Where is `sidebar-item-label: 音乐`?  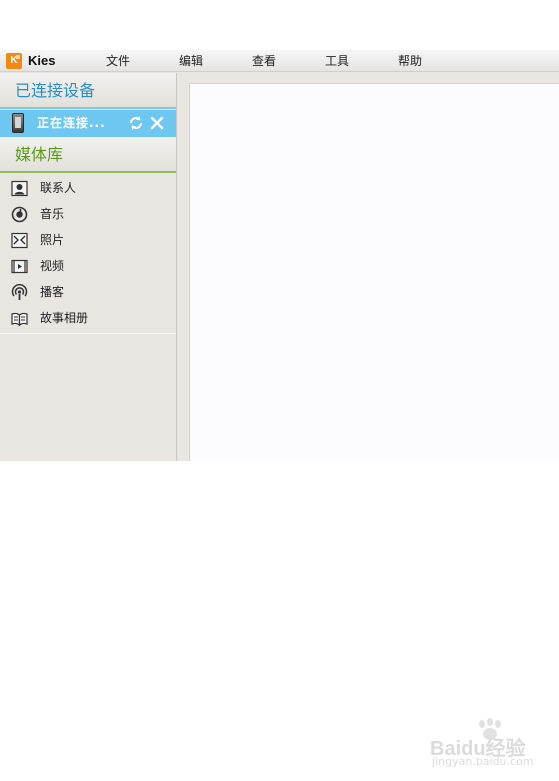 sidebar-item-label: 音乐 is located at coordinates (52, 214).